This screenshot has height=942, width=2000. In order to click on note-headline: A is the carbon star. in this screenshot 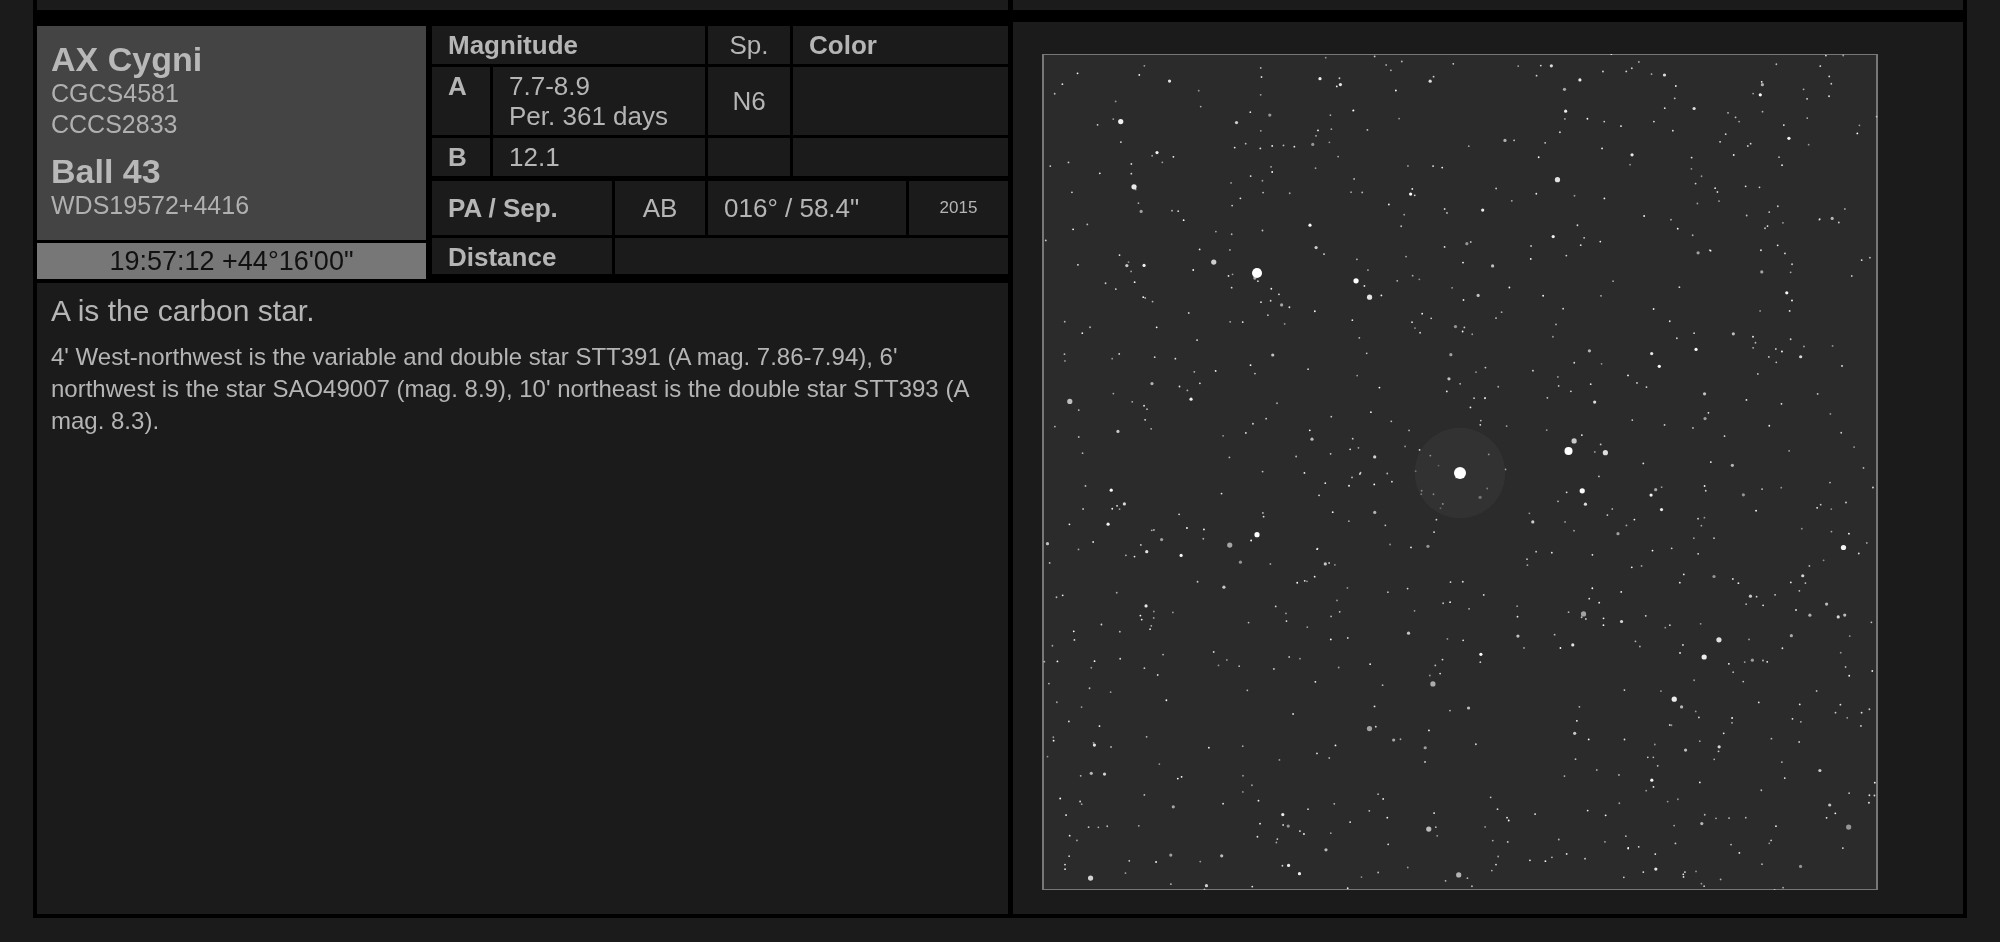, I will do `click(183, 311)`.